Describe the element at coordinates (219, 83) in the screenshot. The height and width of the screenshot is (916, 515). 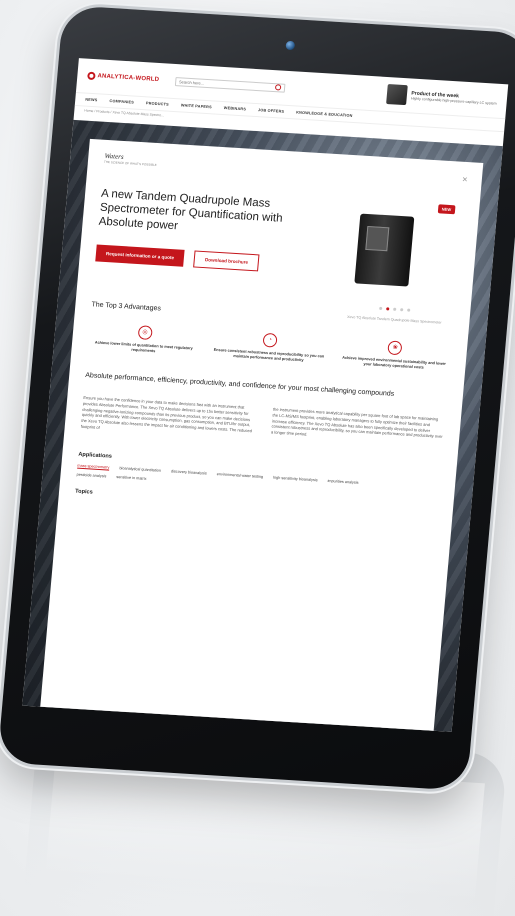
I see `search-input` at that location.